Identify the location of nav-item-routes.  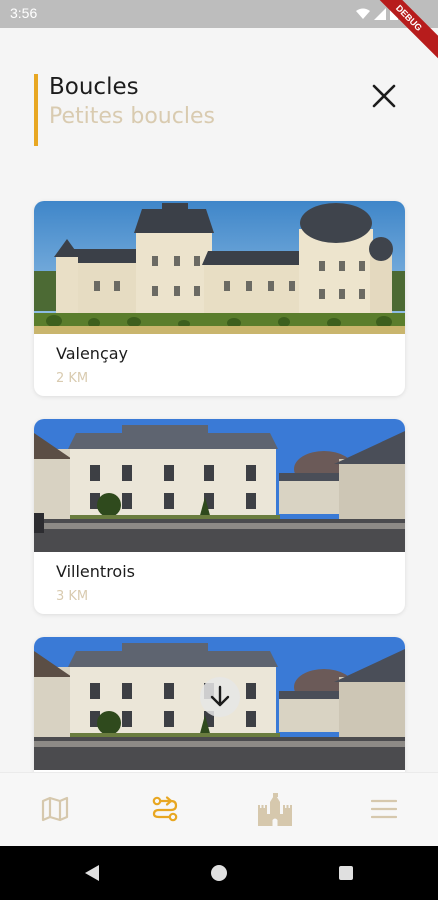
(165, 809).